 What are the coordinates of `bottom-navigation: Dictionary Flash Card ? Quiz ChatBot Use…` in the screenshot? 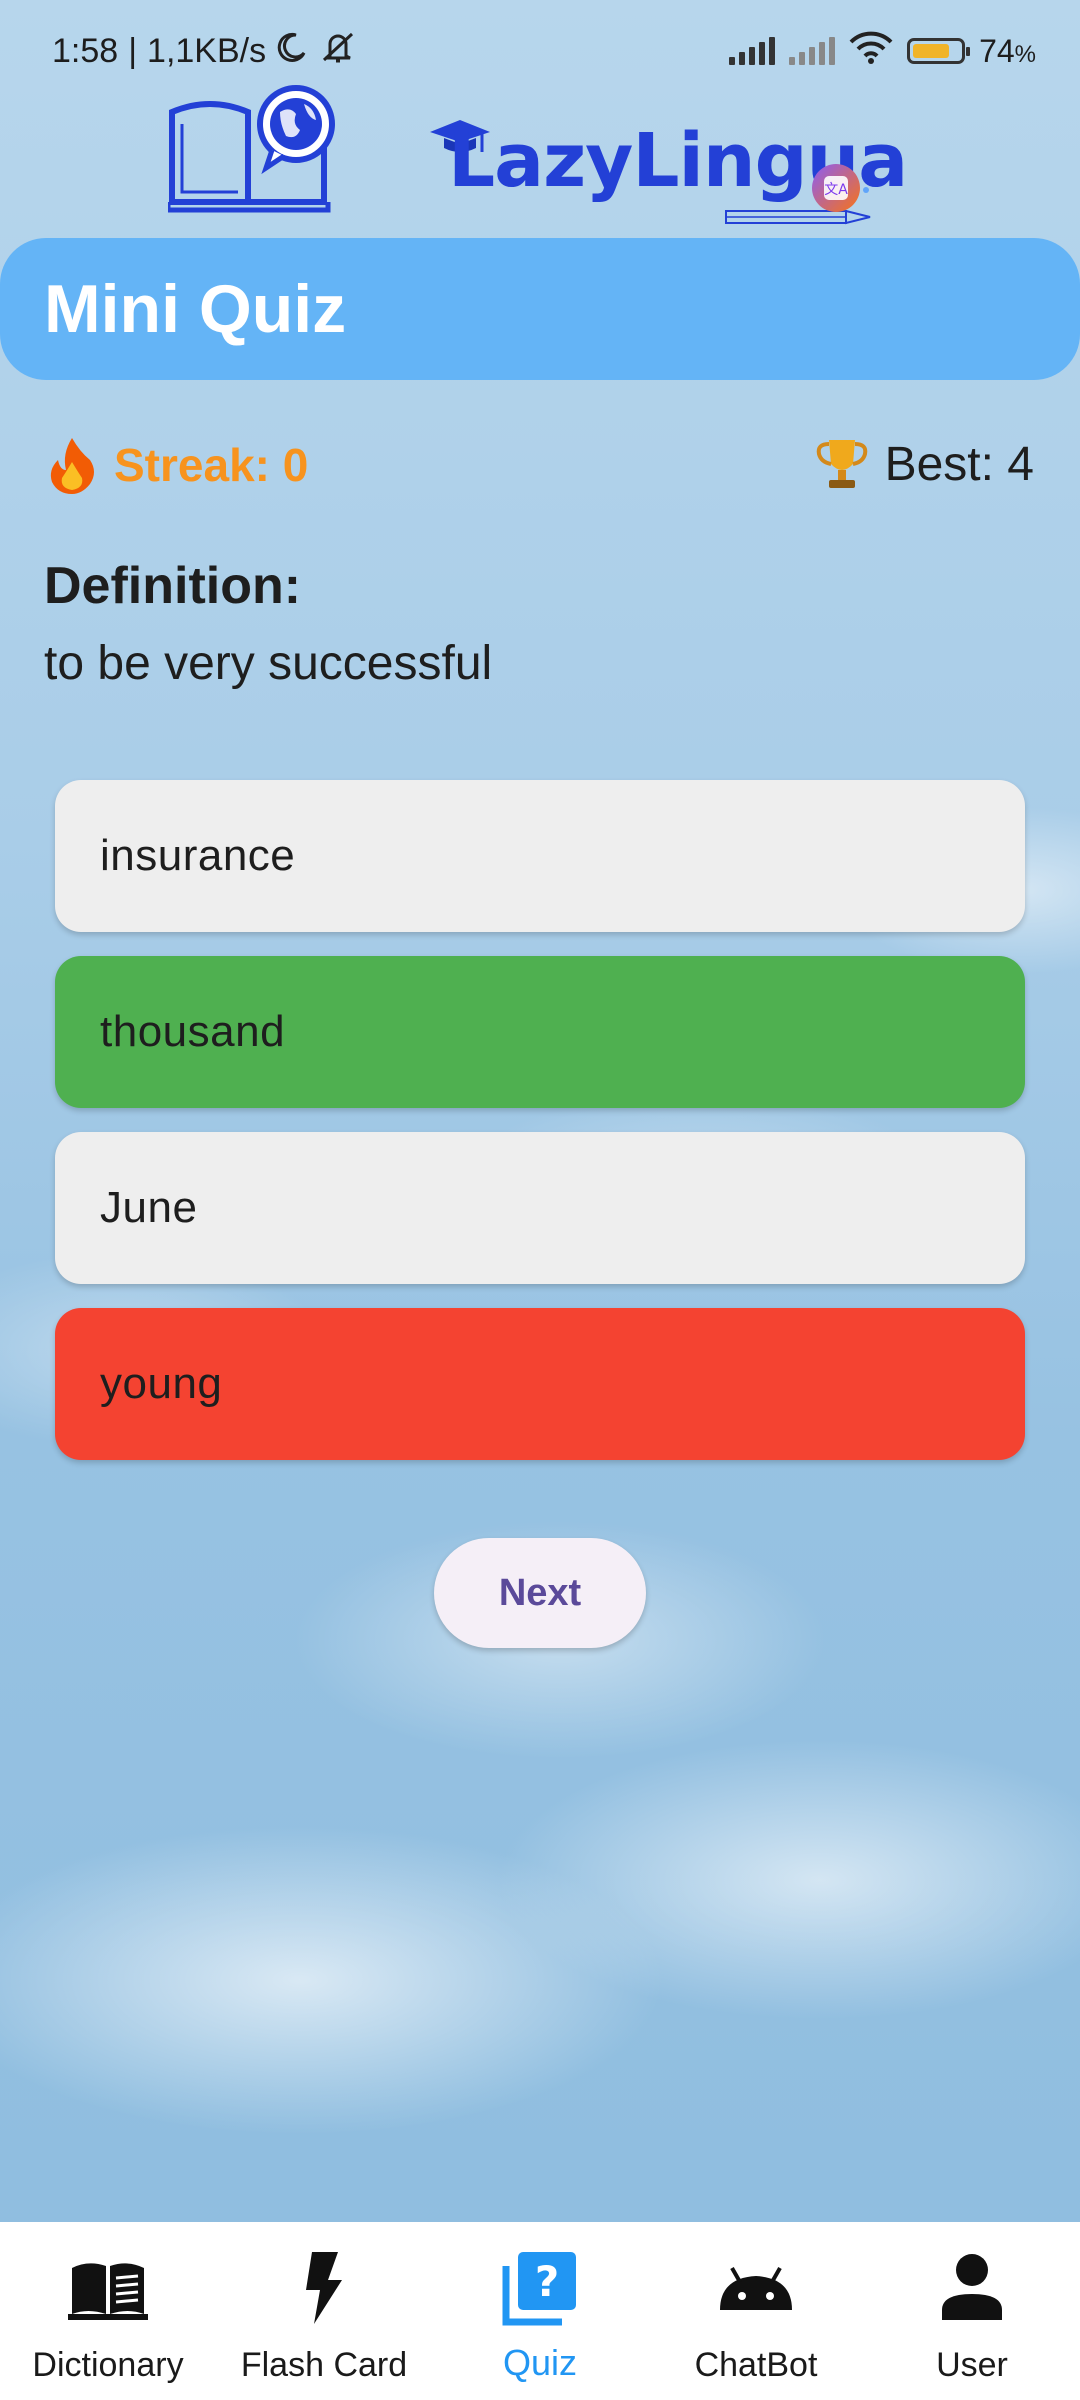 It's located at (540, 2311).